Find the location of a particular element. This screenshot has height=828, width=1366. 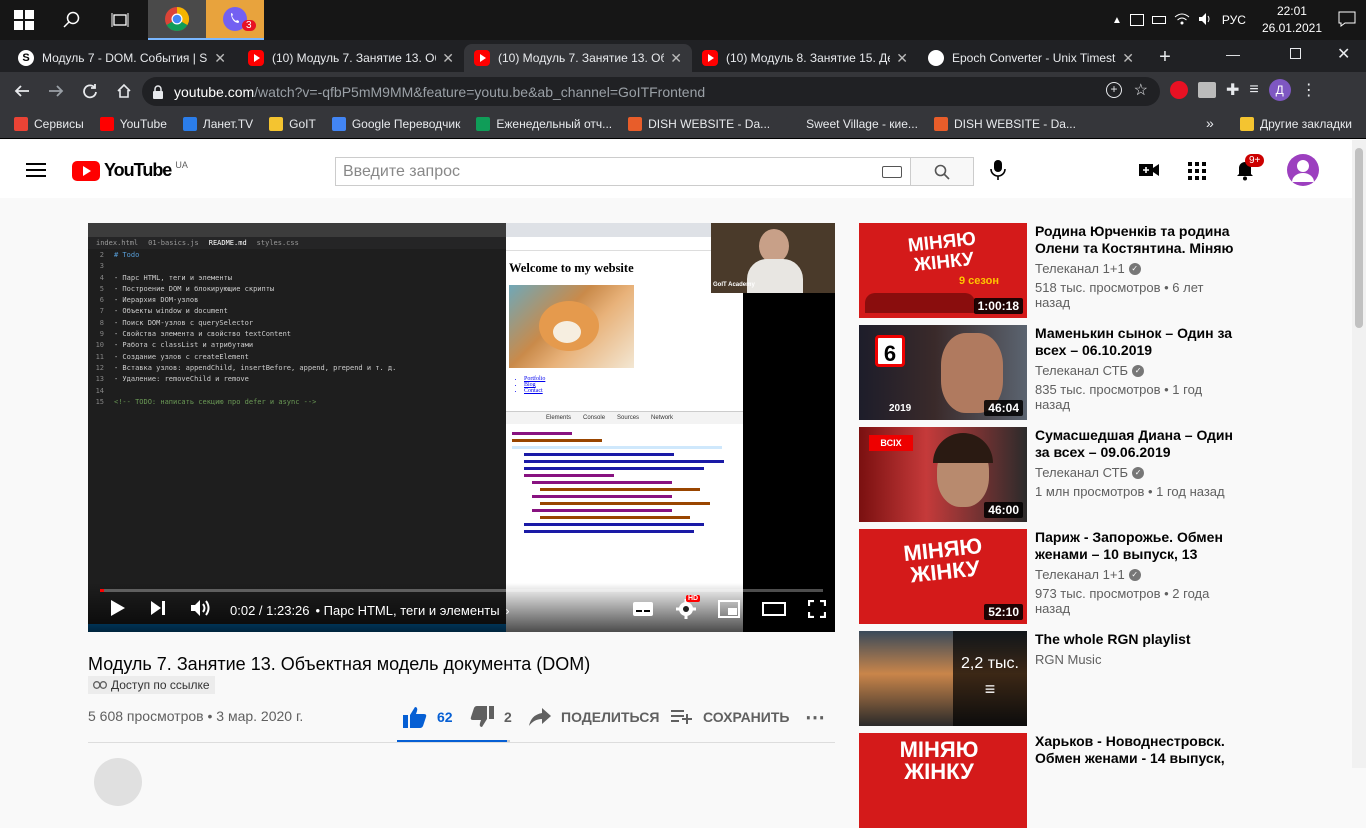

volume-icon is located at coordinates (1206, 20).